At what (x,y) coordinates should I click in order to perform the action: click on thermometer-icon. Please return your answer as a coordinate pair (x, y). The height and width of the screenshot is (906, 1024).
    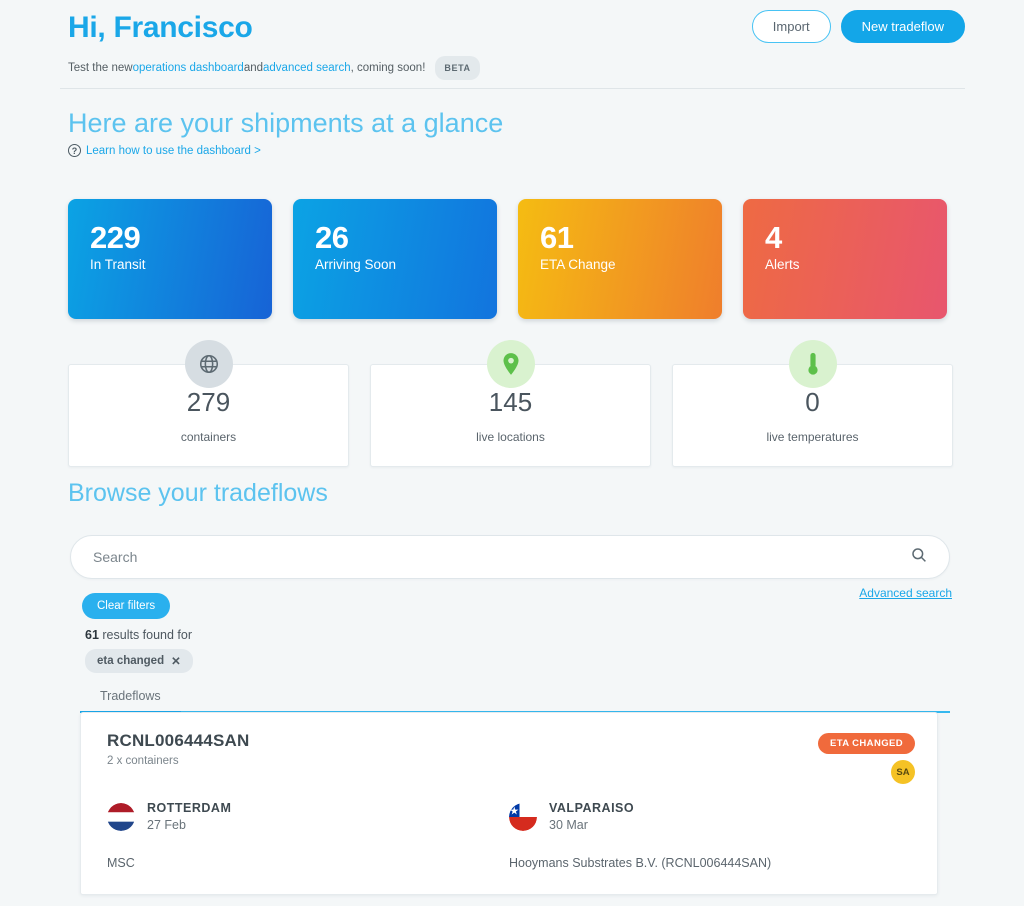
    Looking at the image, I should click on (812, 364).